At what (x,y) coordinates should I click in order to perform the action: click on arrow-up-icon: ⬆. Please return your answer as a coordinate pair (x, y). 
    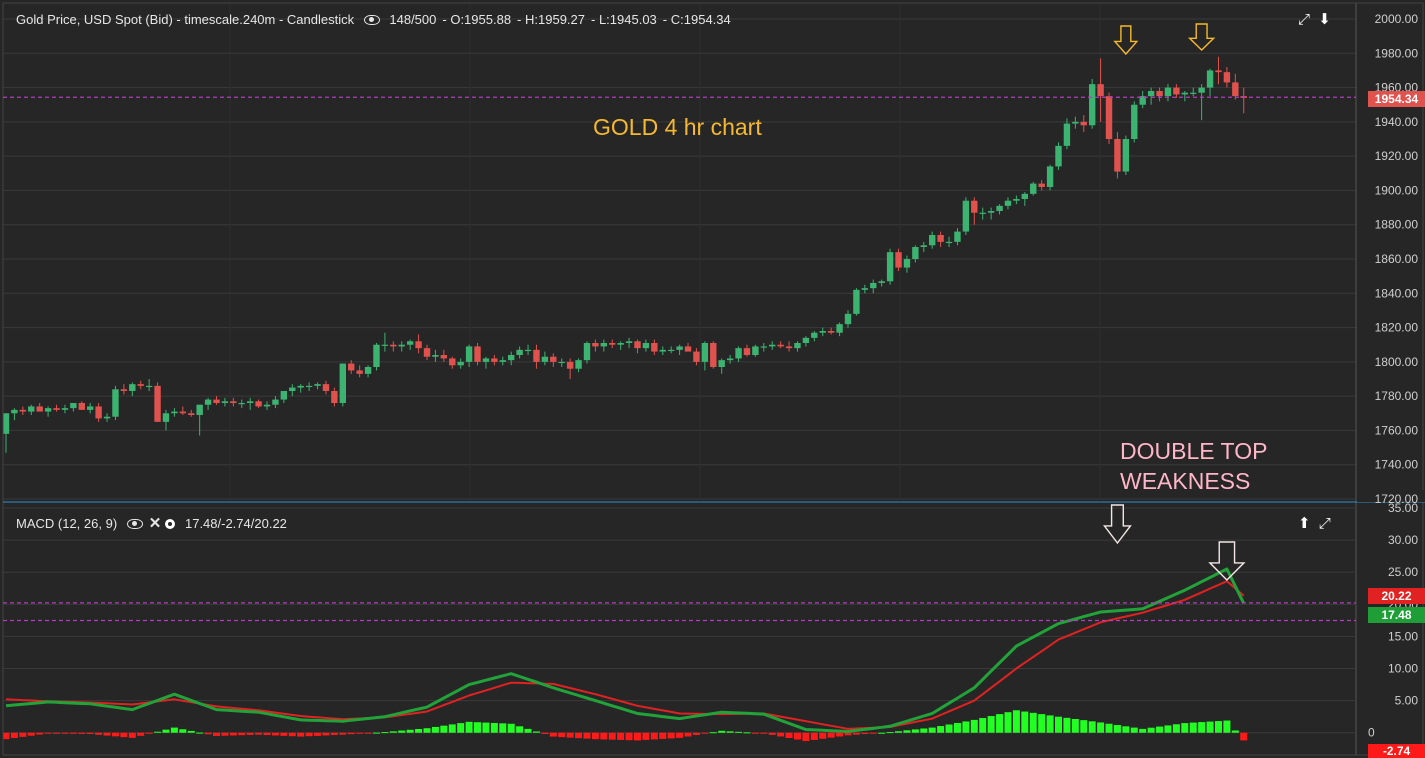
    Looking at the image, I should click on (1304, 523).